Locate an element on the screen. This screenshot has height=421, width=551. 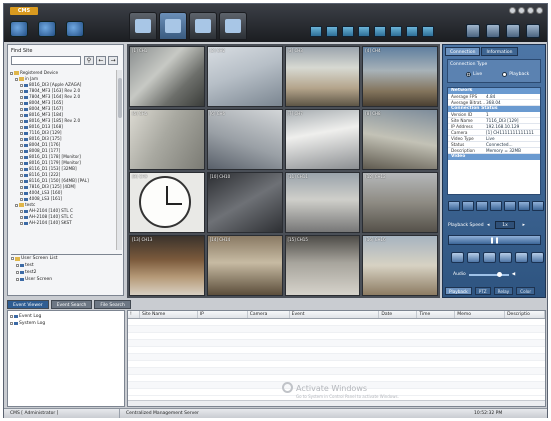
tree-item: Event Log is located at coordinates (66, 316).